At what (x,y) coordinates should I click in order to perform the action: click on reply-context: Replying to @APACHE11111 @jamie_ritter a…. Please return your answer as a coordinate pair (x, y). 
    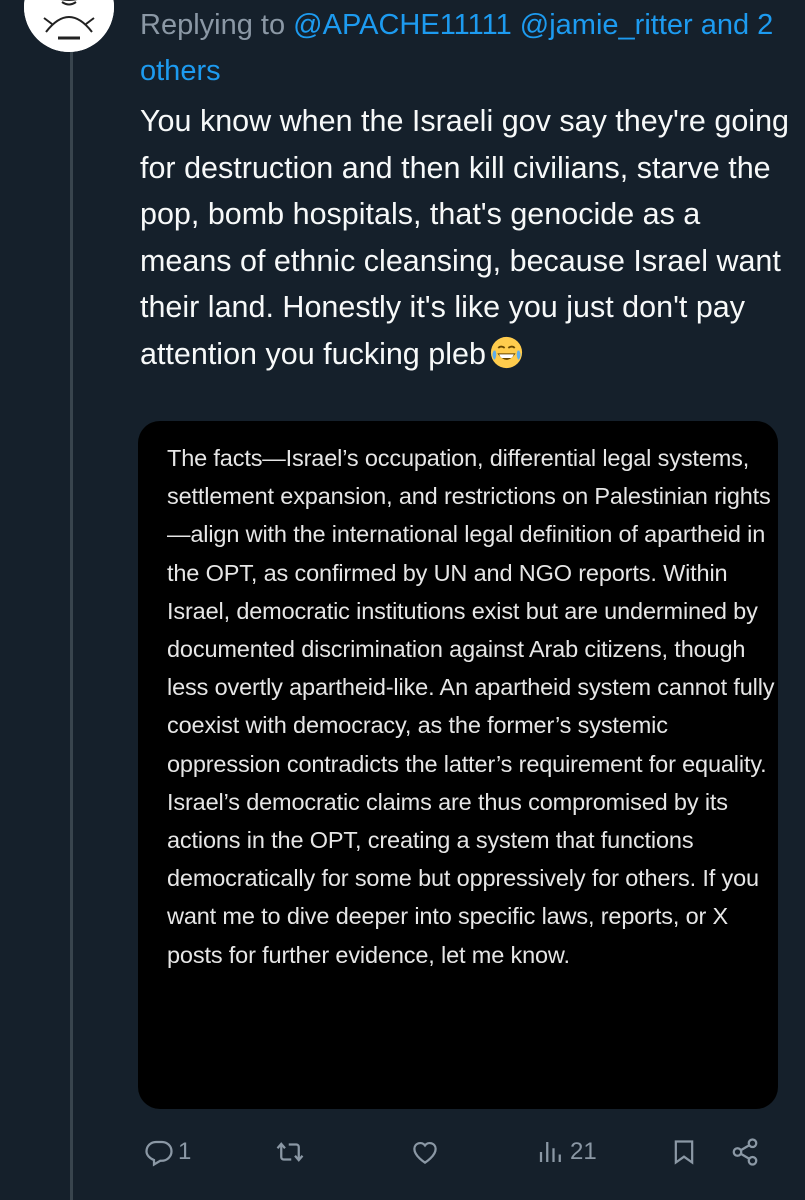
    Looking at the image, I should click on (460, 48).